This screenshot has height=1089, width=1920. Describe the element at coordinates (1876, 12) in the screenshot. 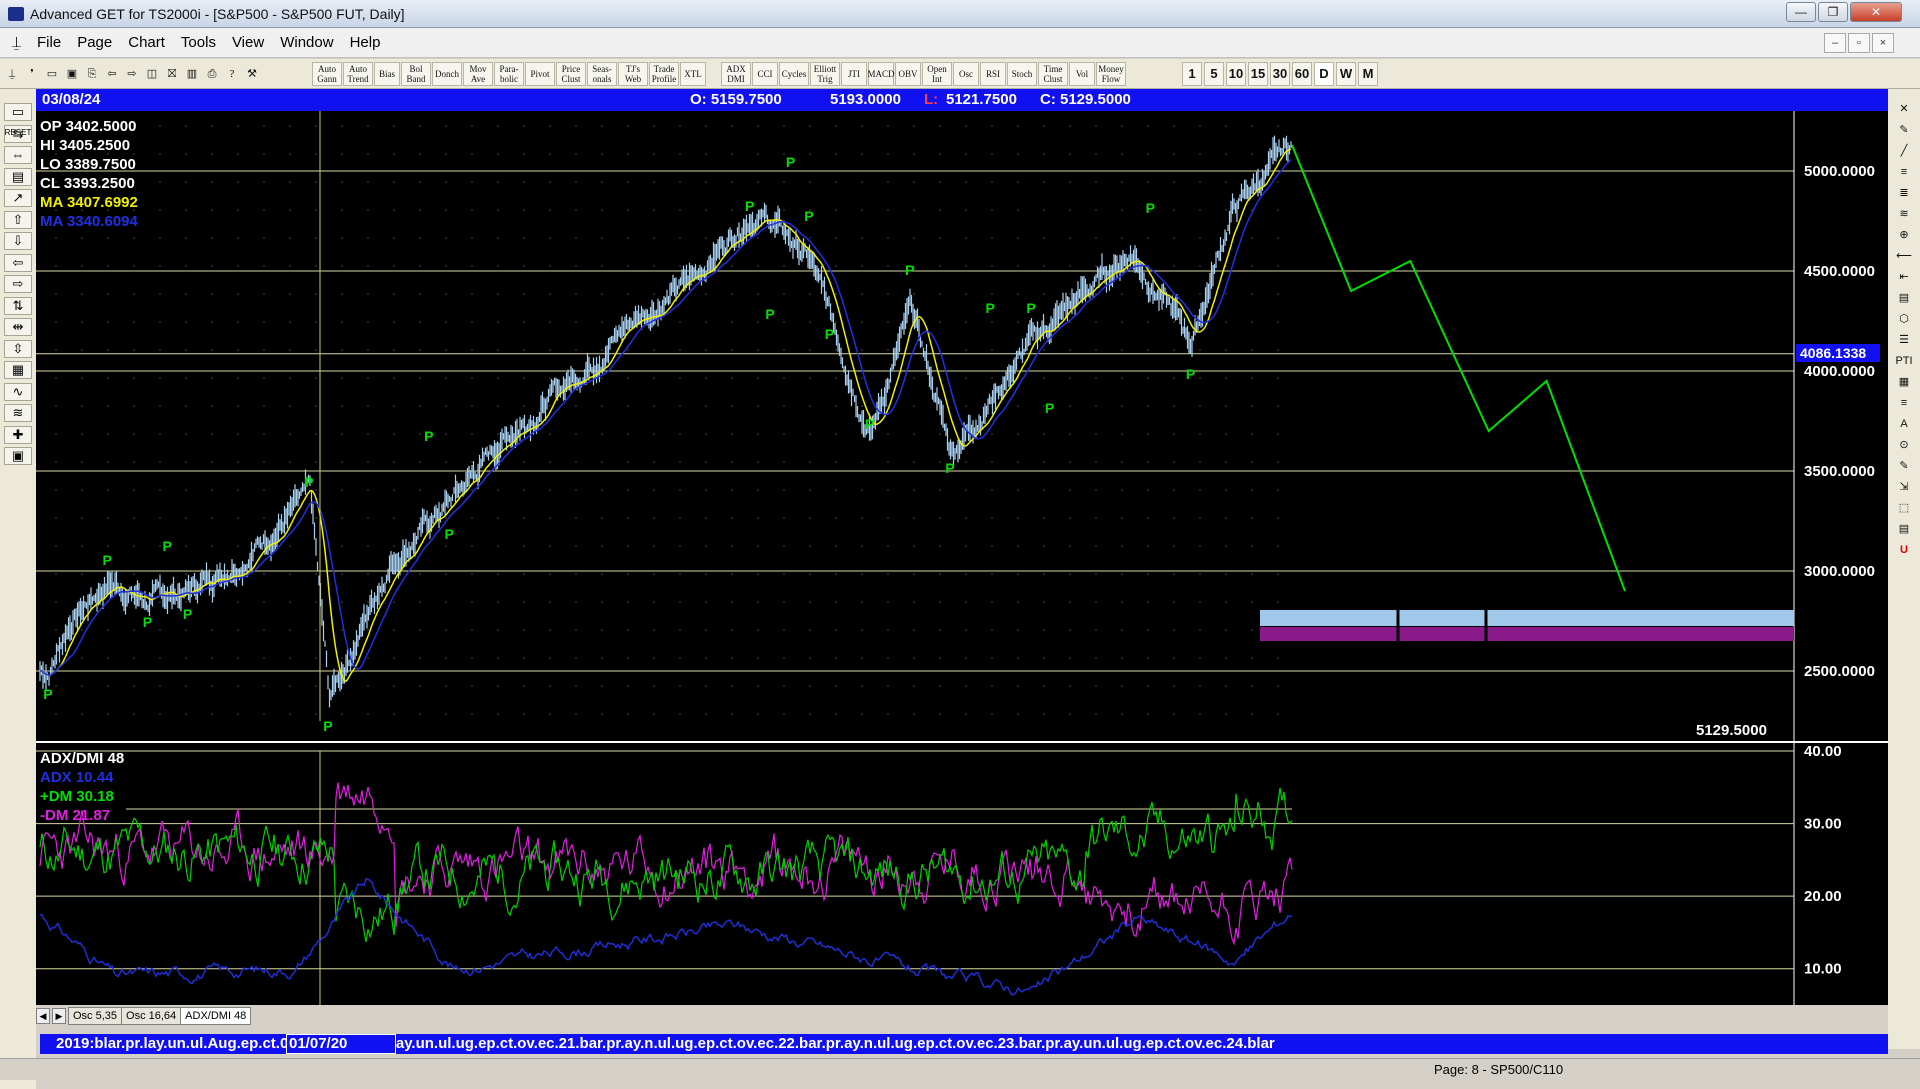

I see `close-button: ✕` at that location.